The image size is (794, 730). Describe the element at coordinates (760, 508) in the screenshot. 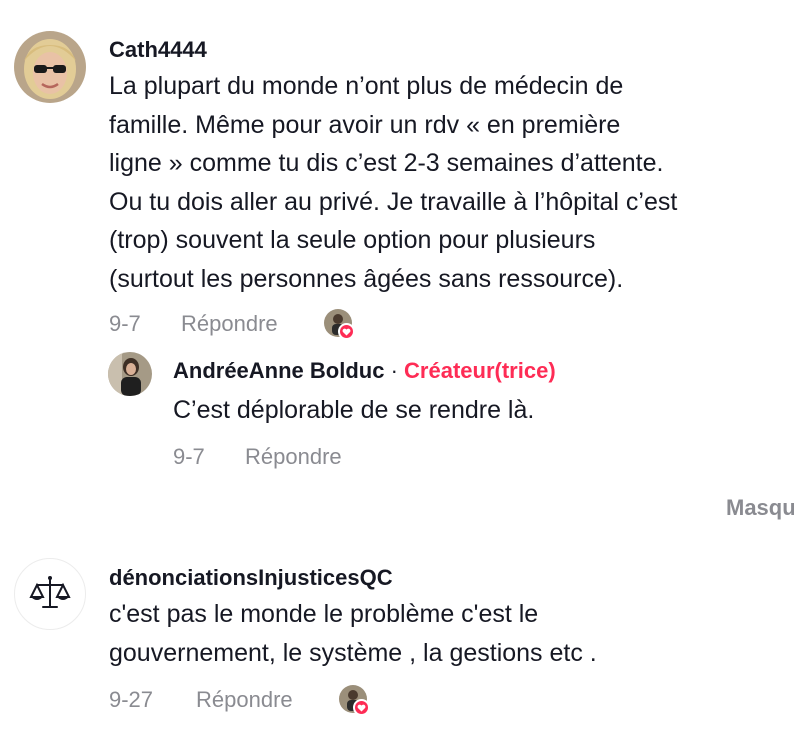

I see `hide-replies-button: Masquer` at that location.